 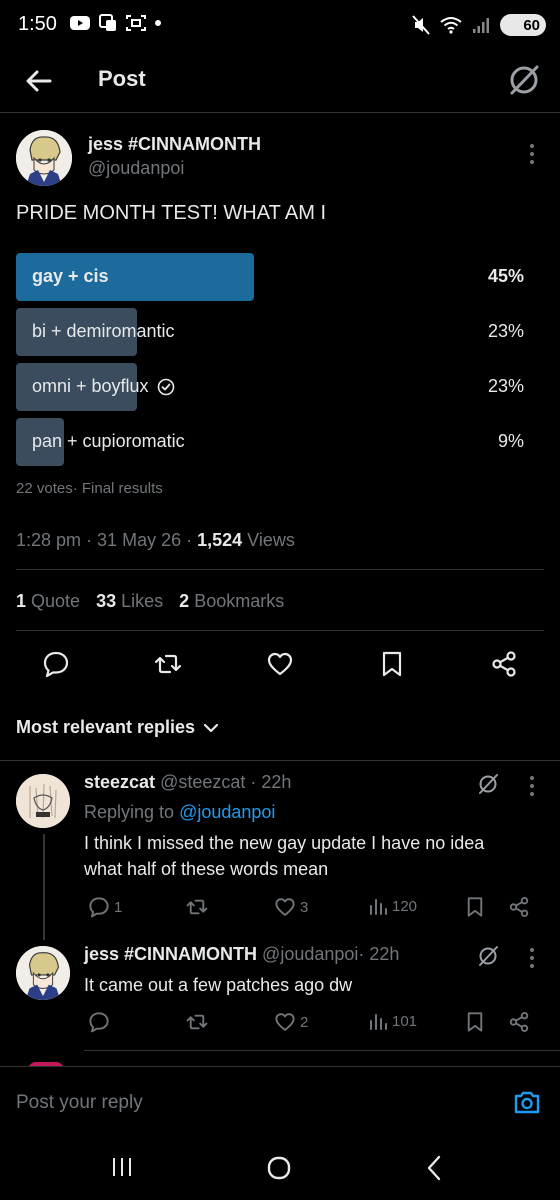 I want to click on back-nav-icon, so click(x=434, y=1168).